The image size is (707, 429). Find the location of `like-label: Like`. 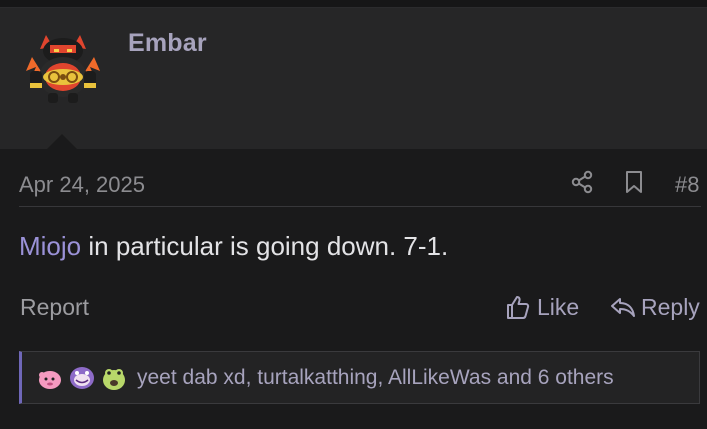

like-label: Like is located at coordinates (558, 306).